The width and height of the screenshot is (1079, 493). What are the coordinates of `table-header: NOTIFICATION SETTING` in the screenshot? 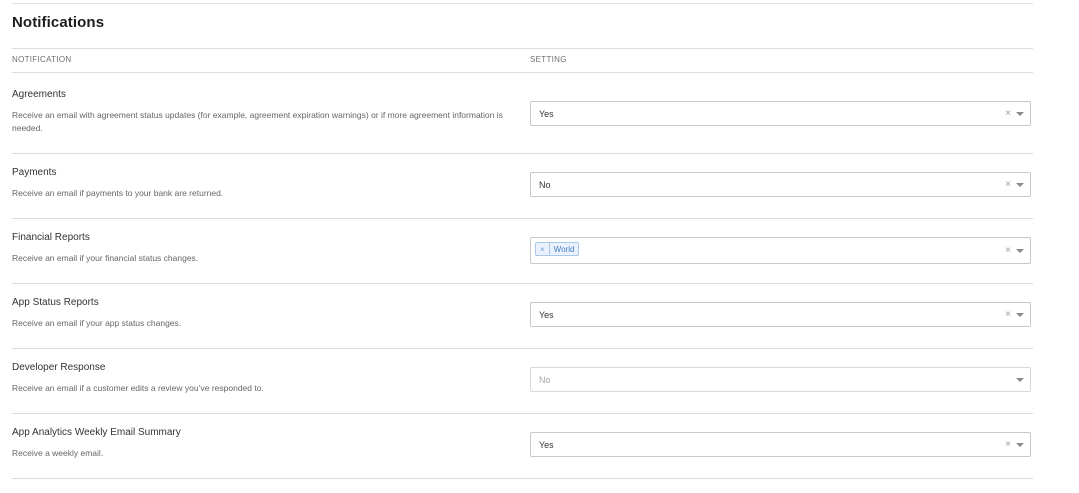 It's located at (522, 60).